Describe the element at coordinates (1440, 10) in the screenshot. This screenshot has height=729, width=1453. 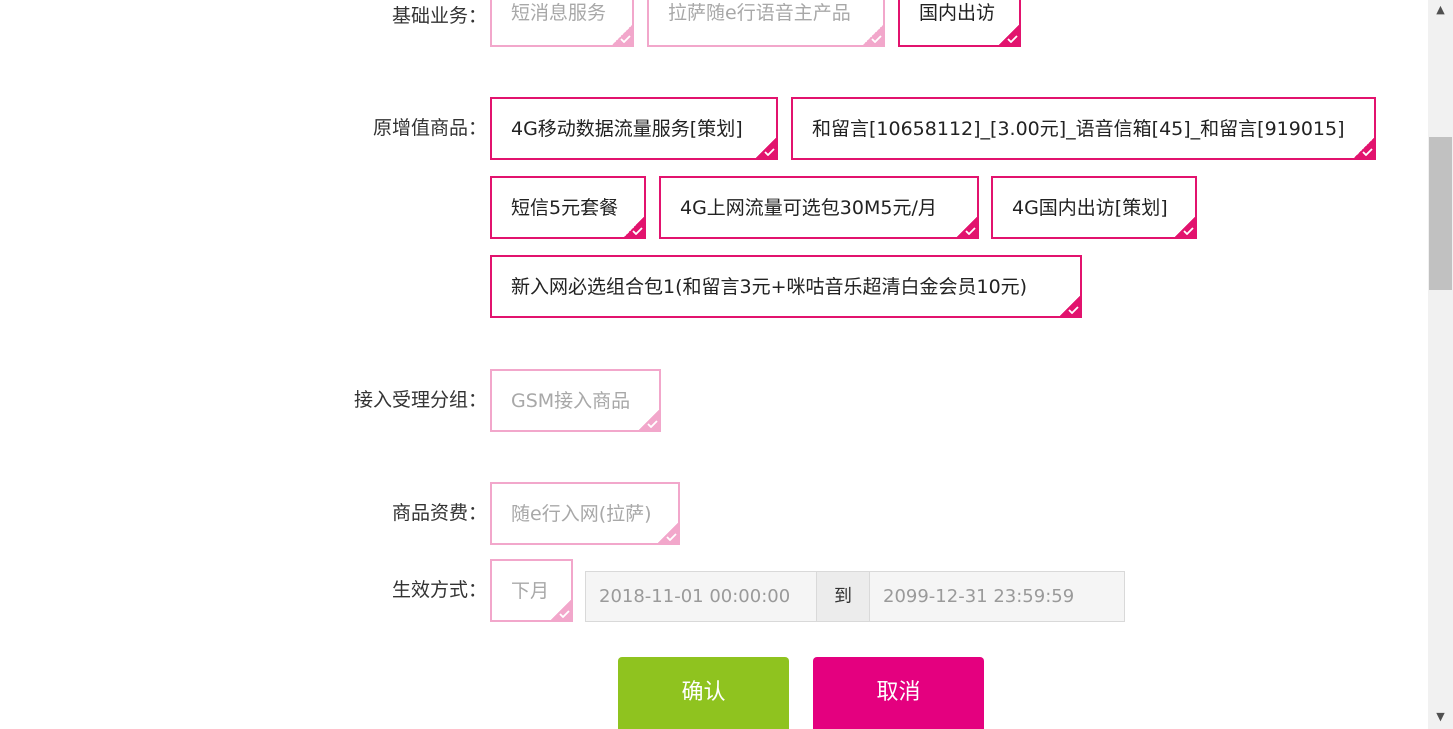
I see `chevron-up-icon: ▲` at that location.